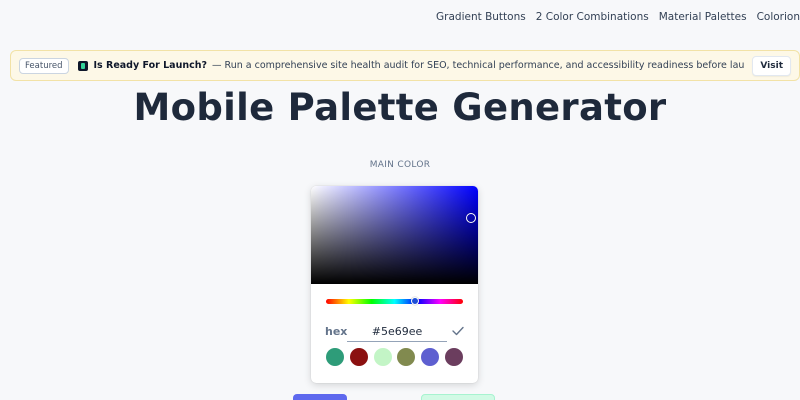  Describe the element at coordinates (150, 65) in the screenshot. I see `banner-title: Is Ready For Launch?` at that location.